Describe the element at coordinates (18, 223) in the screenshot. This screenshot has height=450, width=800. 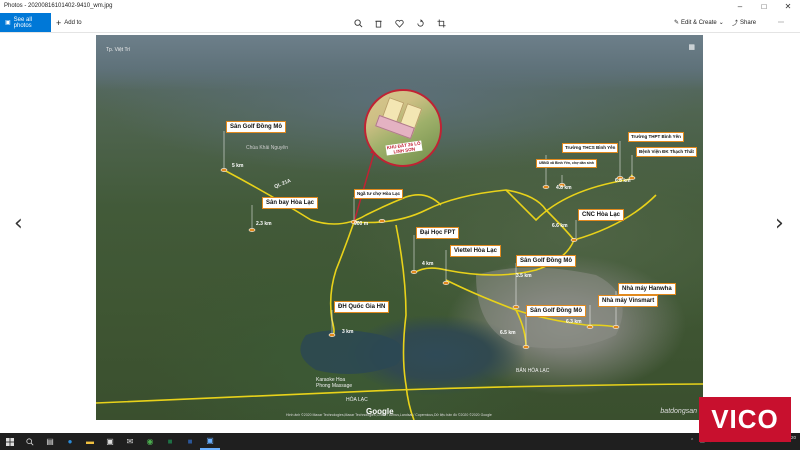
I see `previous-arrow-icon: ‹` at that location.